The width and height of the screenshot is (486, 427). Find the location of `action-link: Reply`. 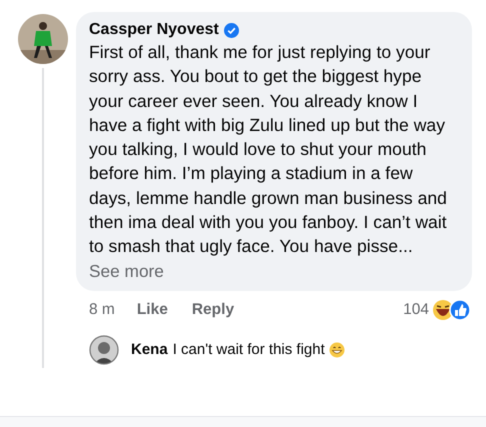

action-link: Reply is located at coordinates (213, 309).